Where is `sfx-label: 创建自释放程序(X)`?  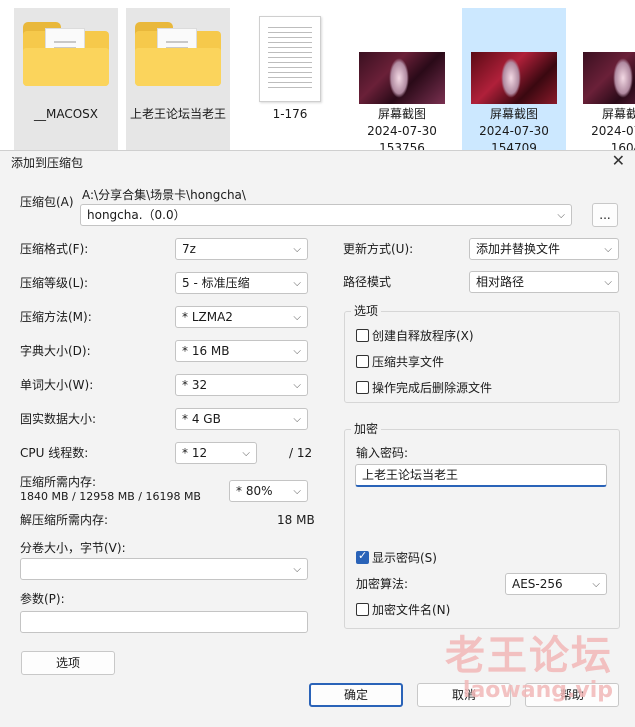 sfx-label: 创建自释放程序(X) is located at coordinates (423, 336).